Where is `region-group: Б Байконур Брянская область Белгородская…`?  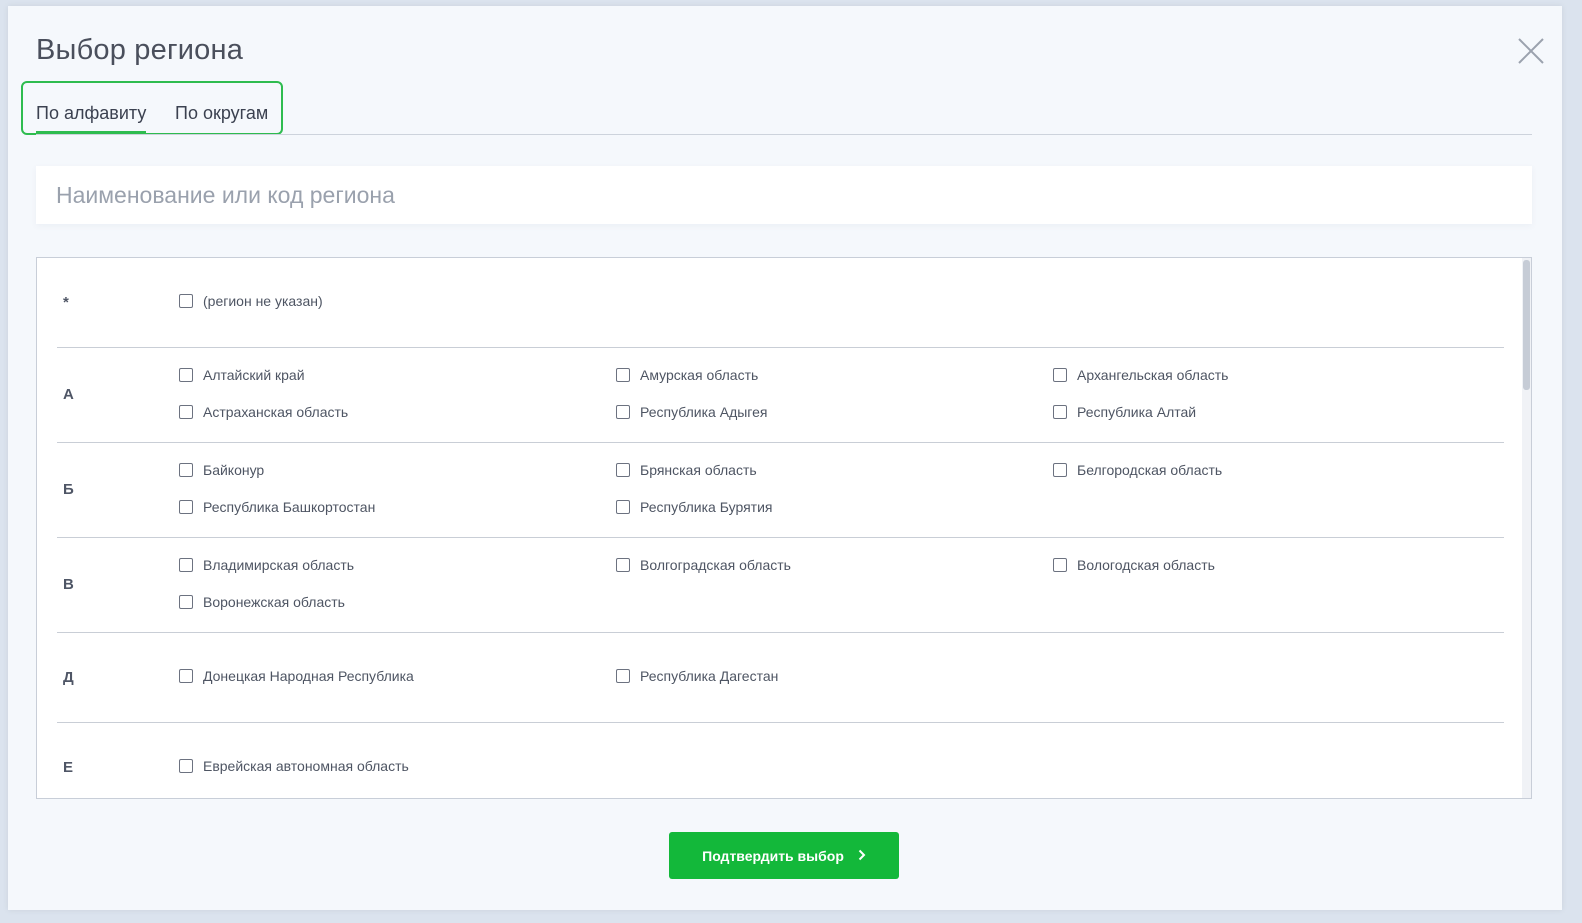
region-group: Б Байконур Брянская область Белгородская… is located at coordinates (780, 490).